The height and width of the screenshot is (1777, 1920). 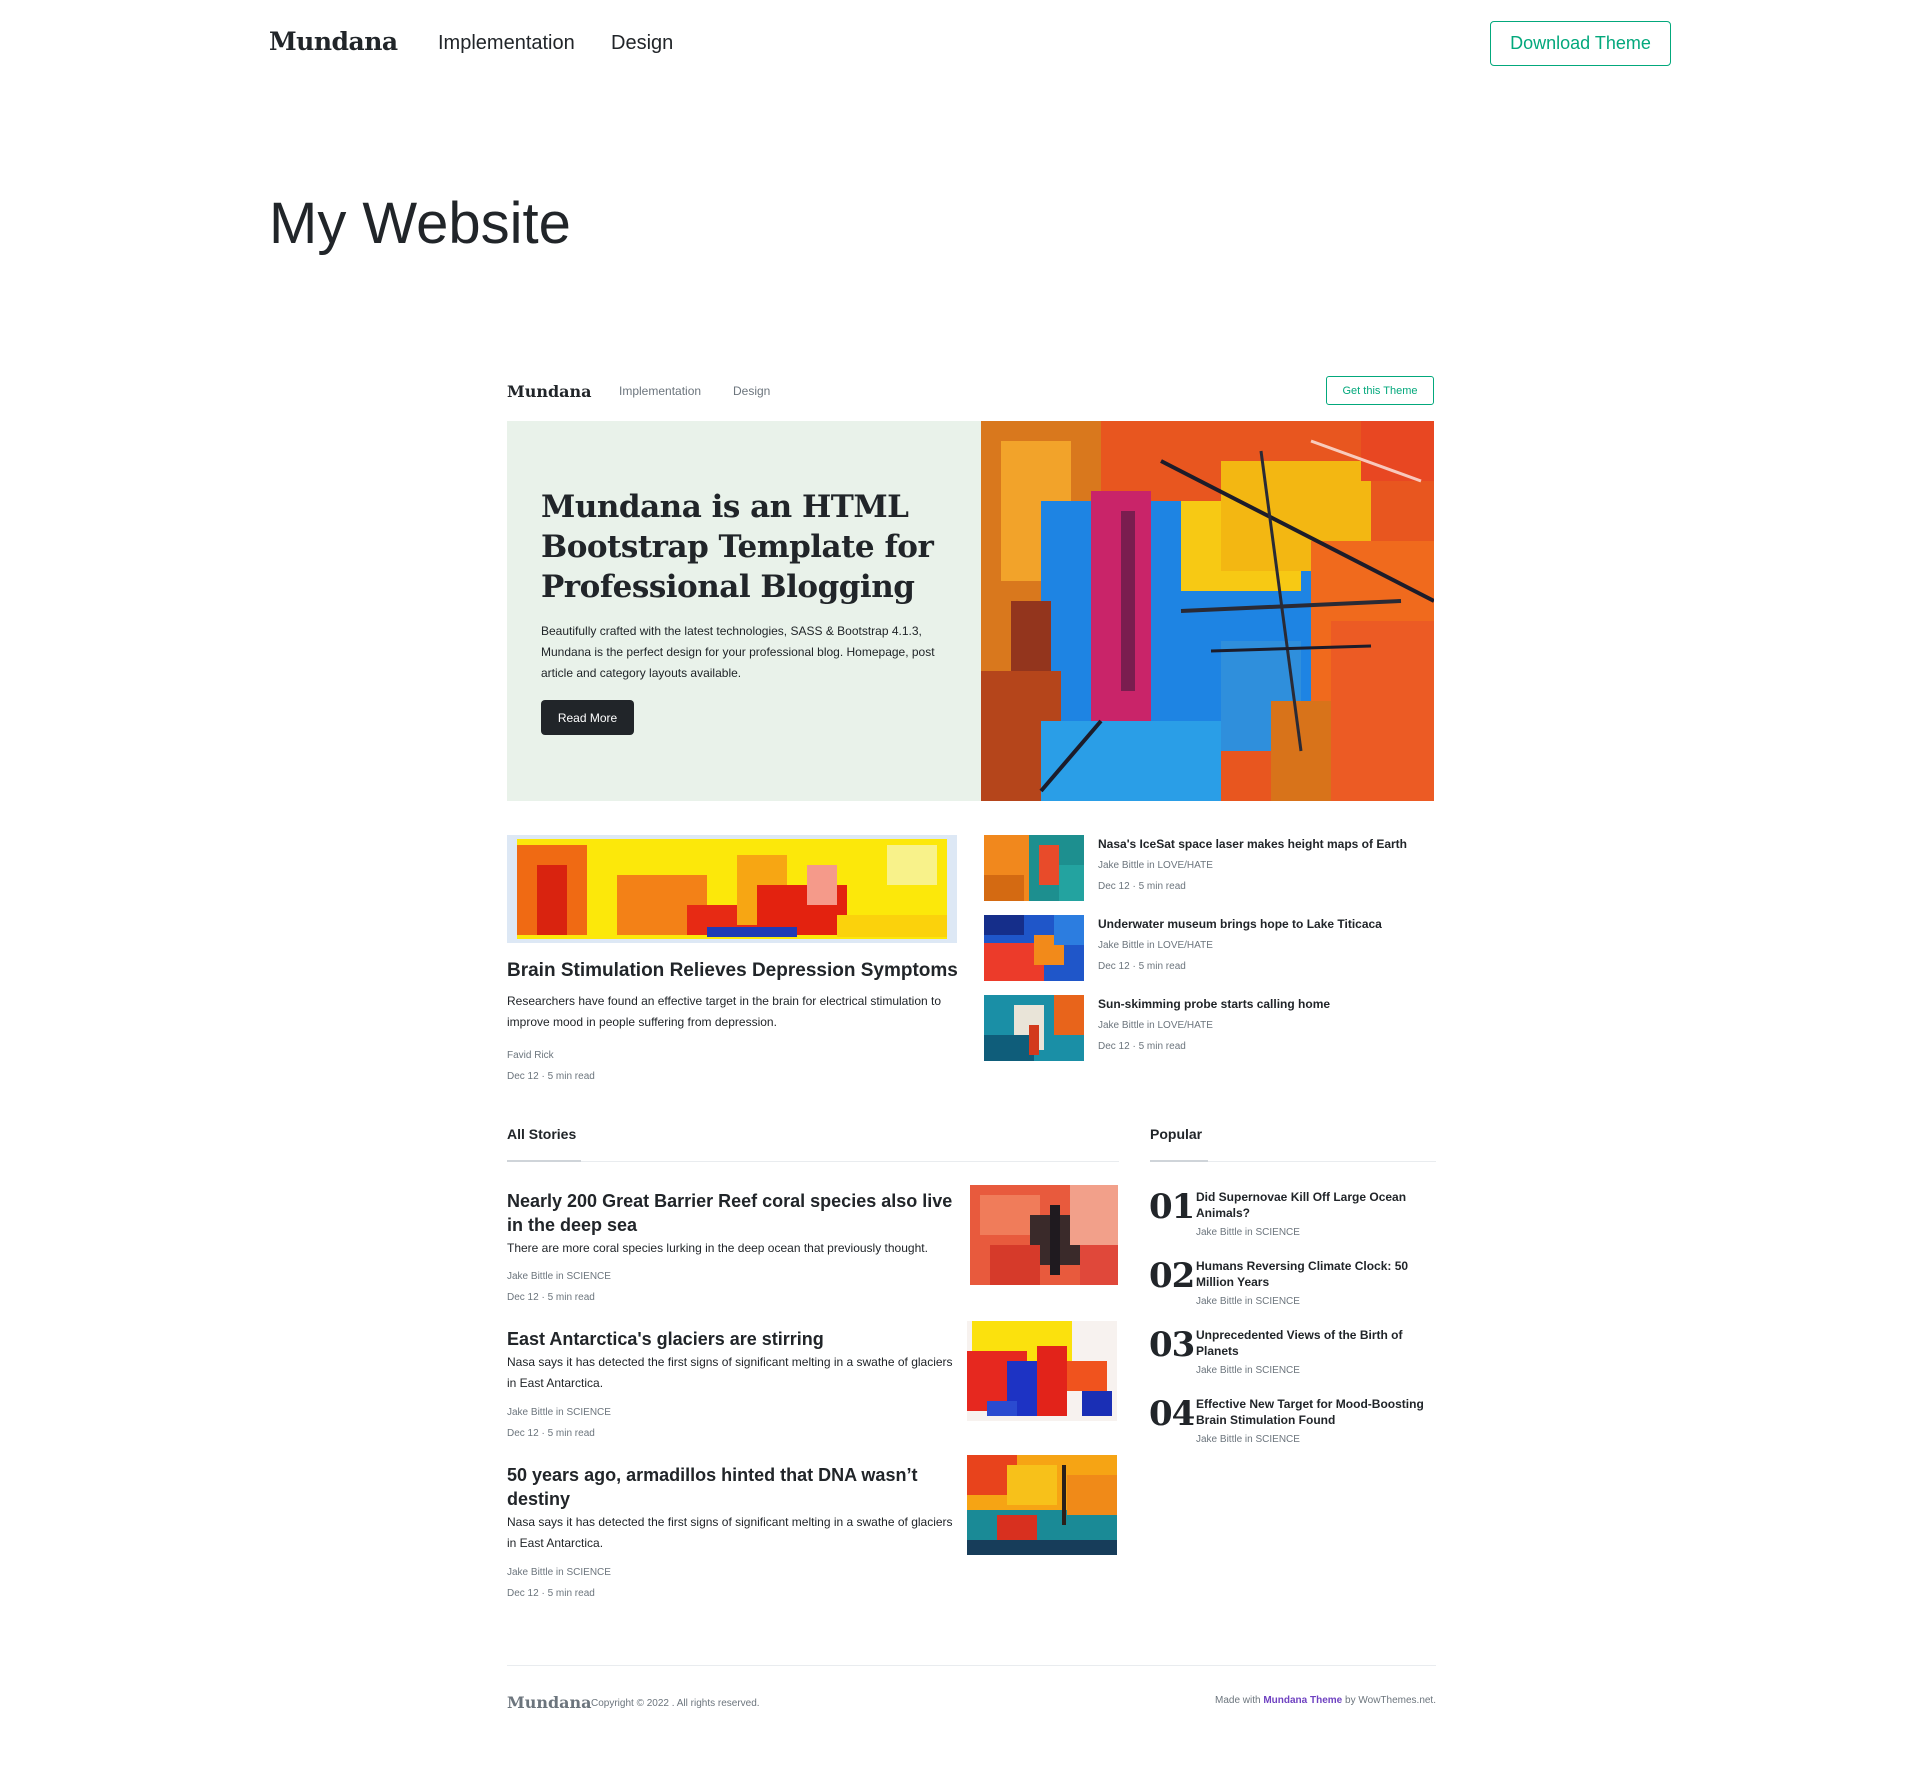 I want to click on get-theme-button: Get this Theme, so click(x=1380, y=390).